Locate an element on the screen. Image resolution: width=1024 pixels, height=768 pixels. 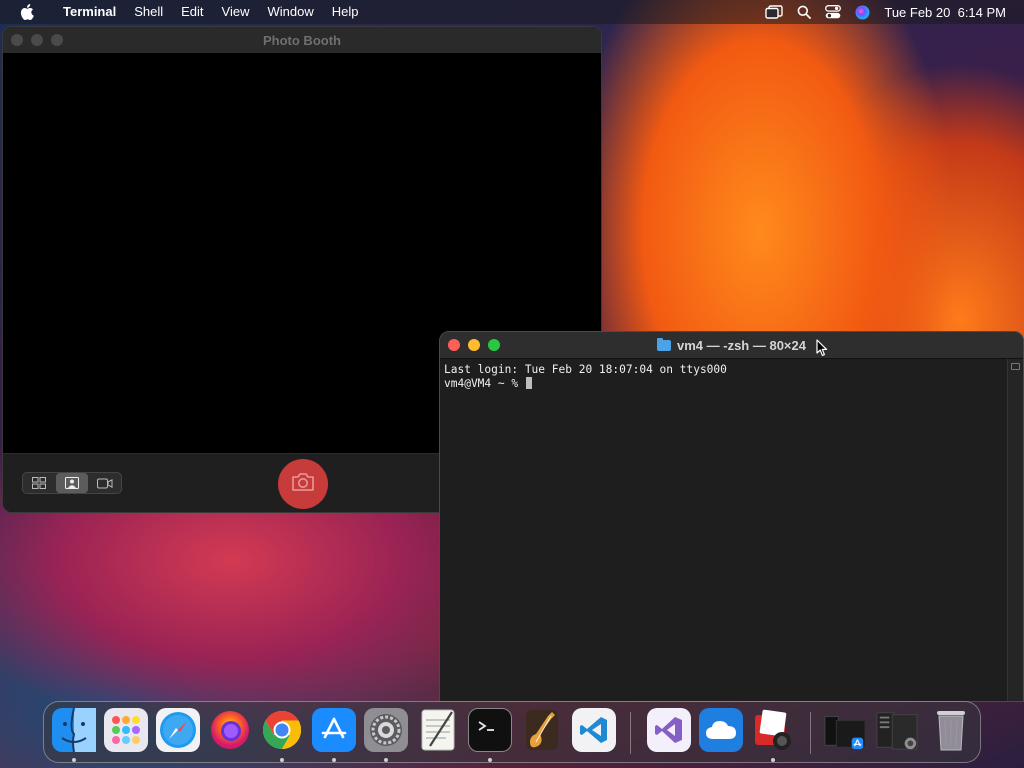
folder-icon is located at coordinates (664, 344).